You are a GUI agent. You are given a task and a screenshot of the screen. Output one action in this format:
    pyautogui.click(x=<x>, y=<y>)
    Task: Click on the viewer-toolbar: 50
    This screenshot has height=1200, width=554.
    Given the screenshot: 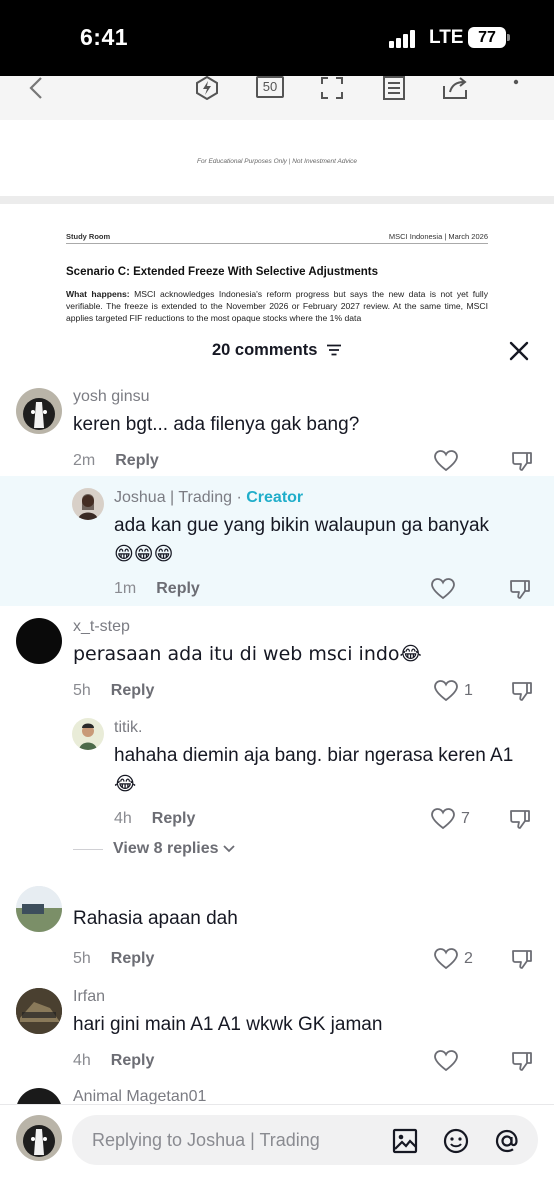 What is the action you would take?
    pyautogui.click(x=277, y=98)
    